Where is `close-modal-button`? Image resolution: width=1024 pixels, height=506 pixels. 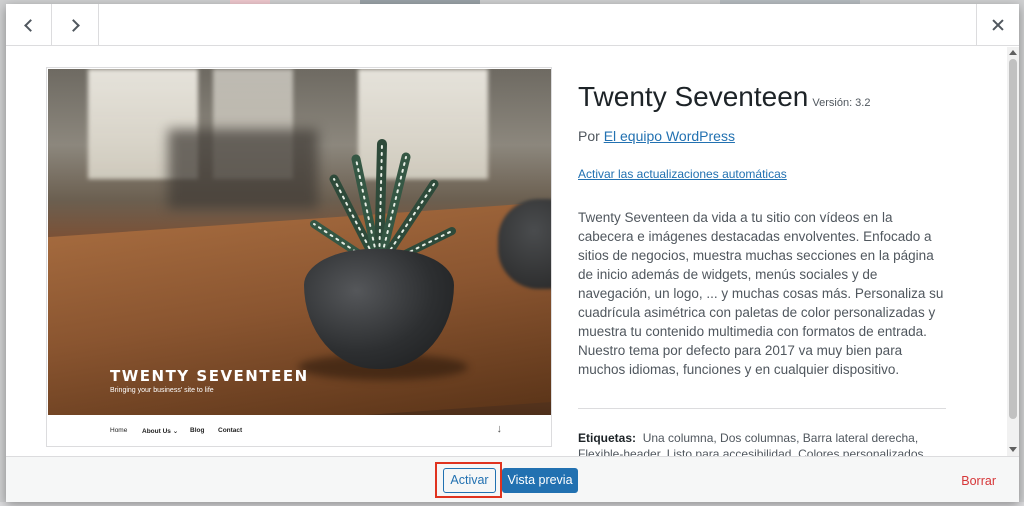 close-modal-button is located at coordinates (997, 25).